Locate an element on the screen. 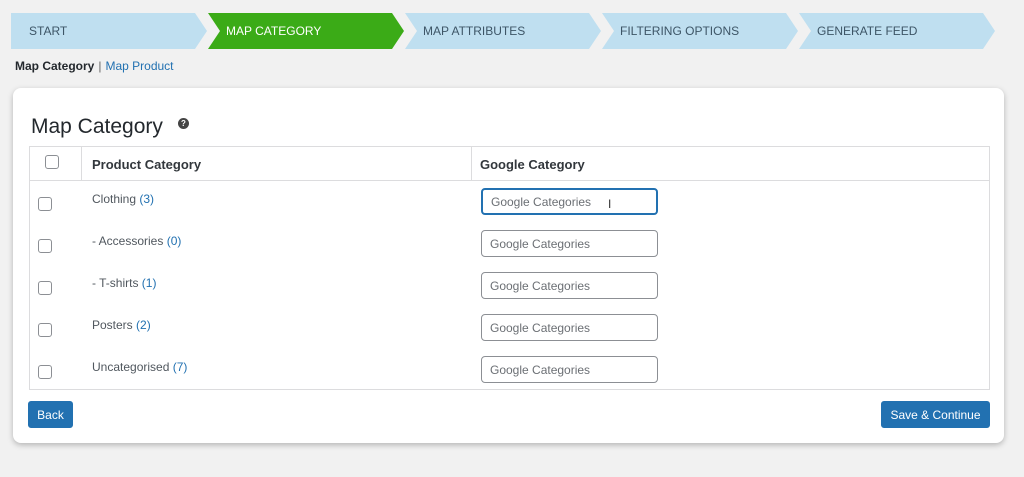  category-label: Uncategorised (7) is located at coordinates (140, 367).